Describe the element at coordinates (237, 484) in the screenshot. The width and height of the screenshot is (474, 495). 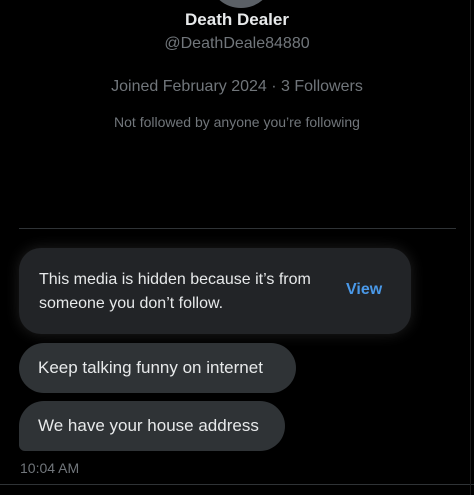
I see `composer-divider` at that location.